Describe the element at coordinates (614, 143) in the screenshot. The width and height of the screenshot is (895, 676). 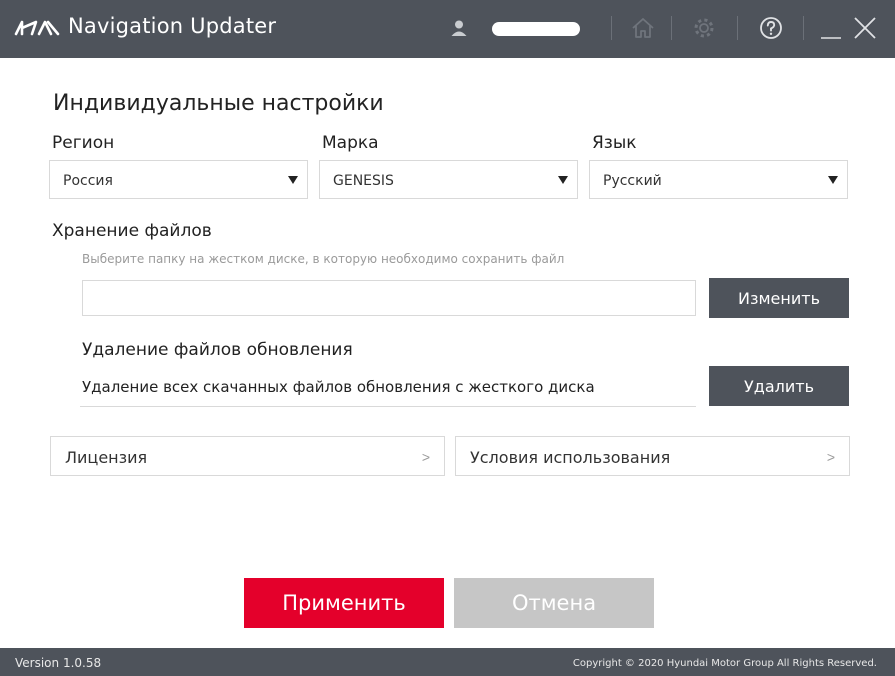
I see `language-label: Язык` at that location.